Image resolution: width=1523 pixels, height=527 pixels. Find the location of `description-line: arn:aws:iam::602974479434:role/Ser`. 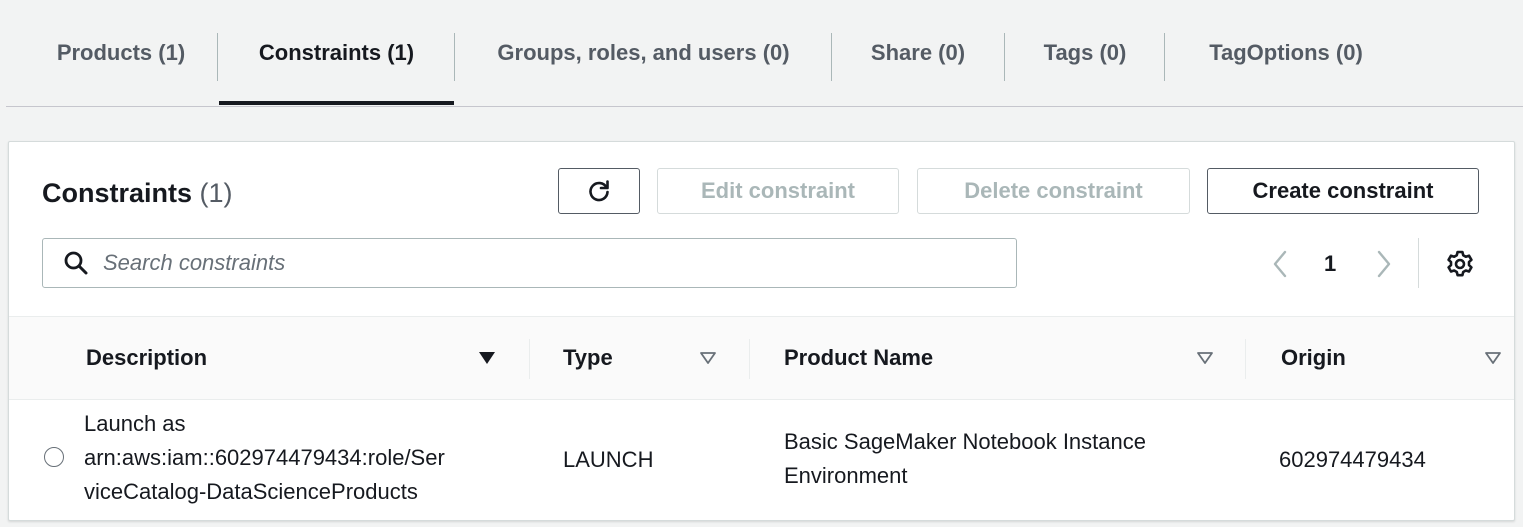

description-line: arn:aws:iam::602974479434:role/Ser is located at coordinates (264, 457).